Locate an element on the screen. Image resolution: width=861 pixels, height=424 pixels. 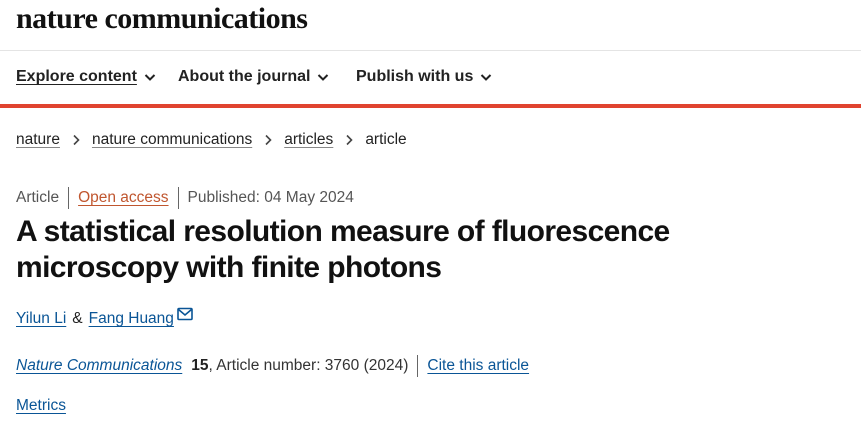
author-list: Yilun Li & Fang Huang is located at coordinates (104, 317).